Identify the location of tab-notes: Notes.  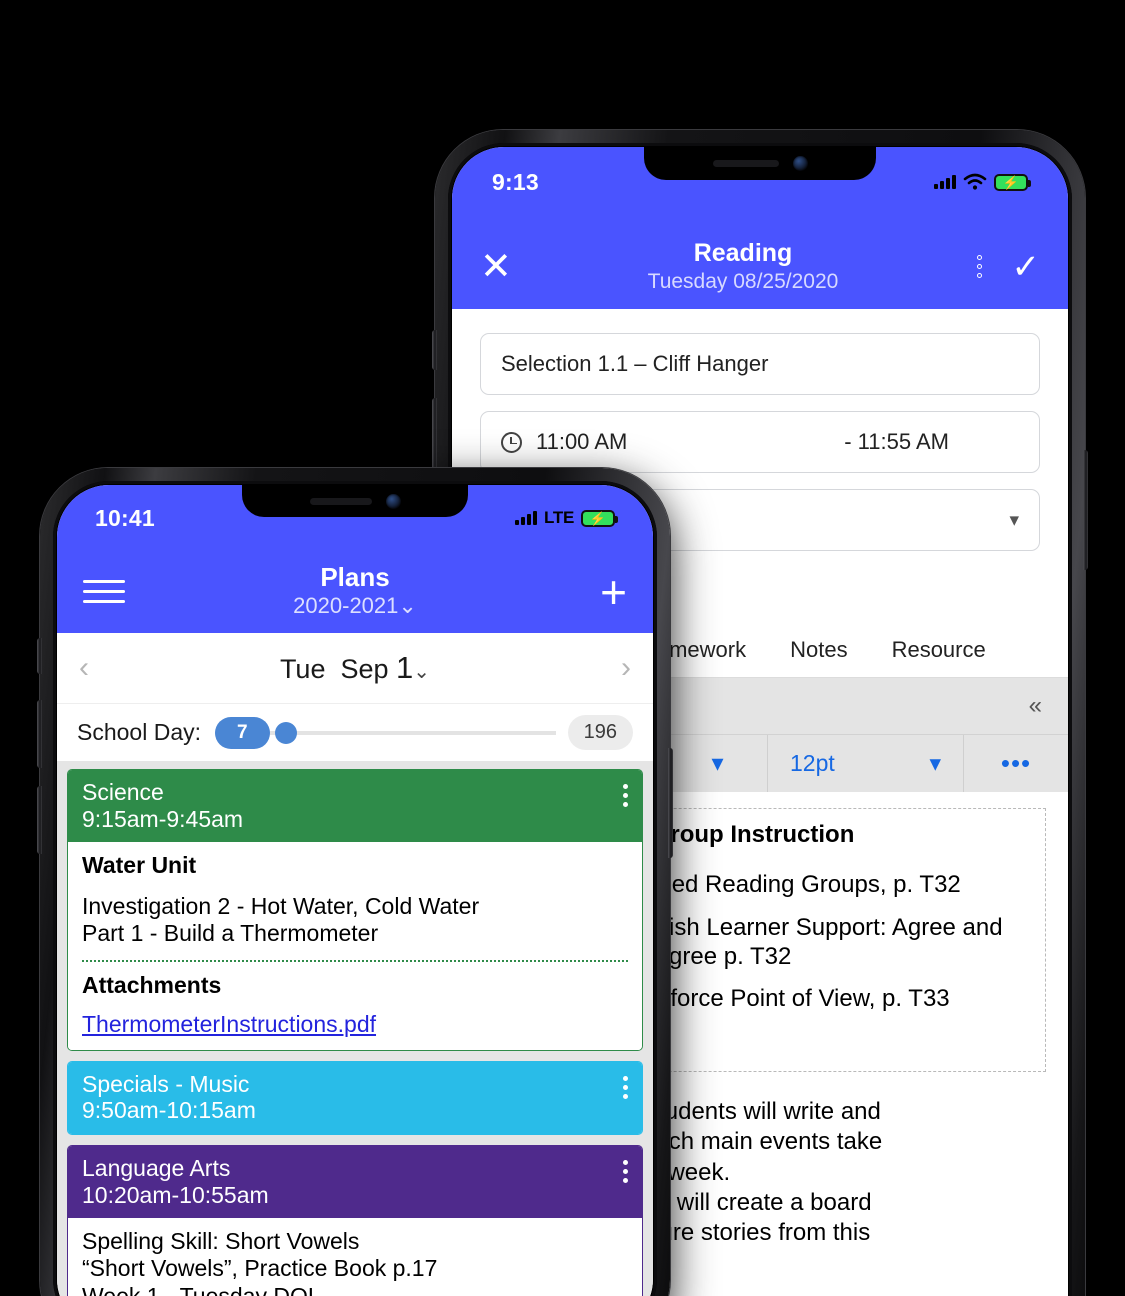
(818, 649).